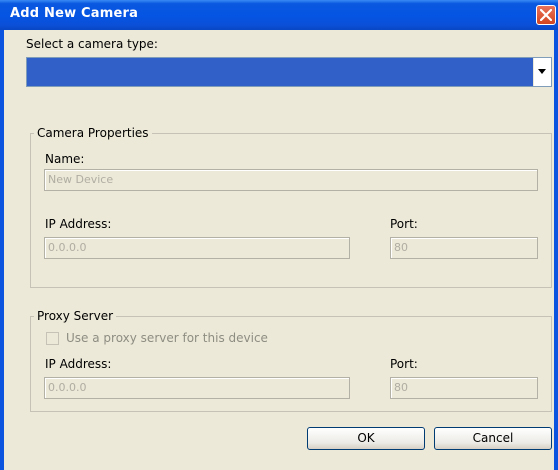 The height and width of the screenshot is (470, 558). I want to click on proxy-server-legend: Proxy Server, so click(75, 316).